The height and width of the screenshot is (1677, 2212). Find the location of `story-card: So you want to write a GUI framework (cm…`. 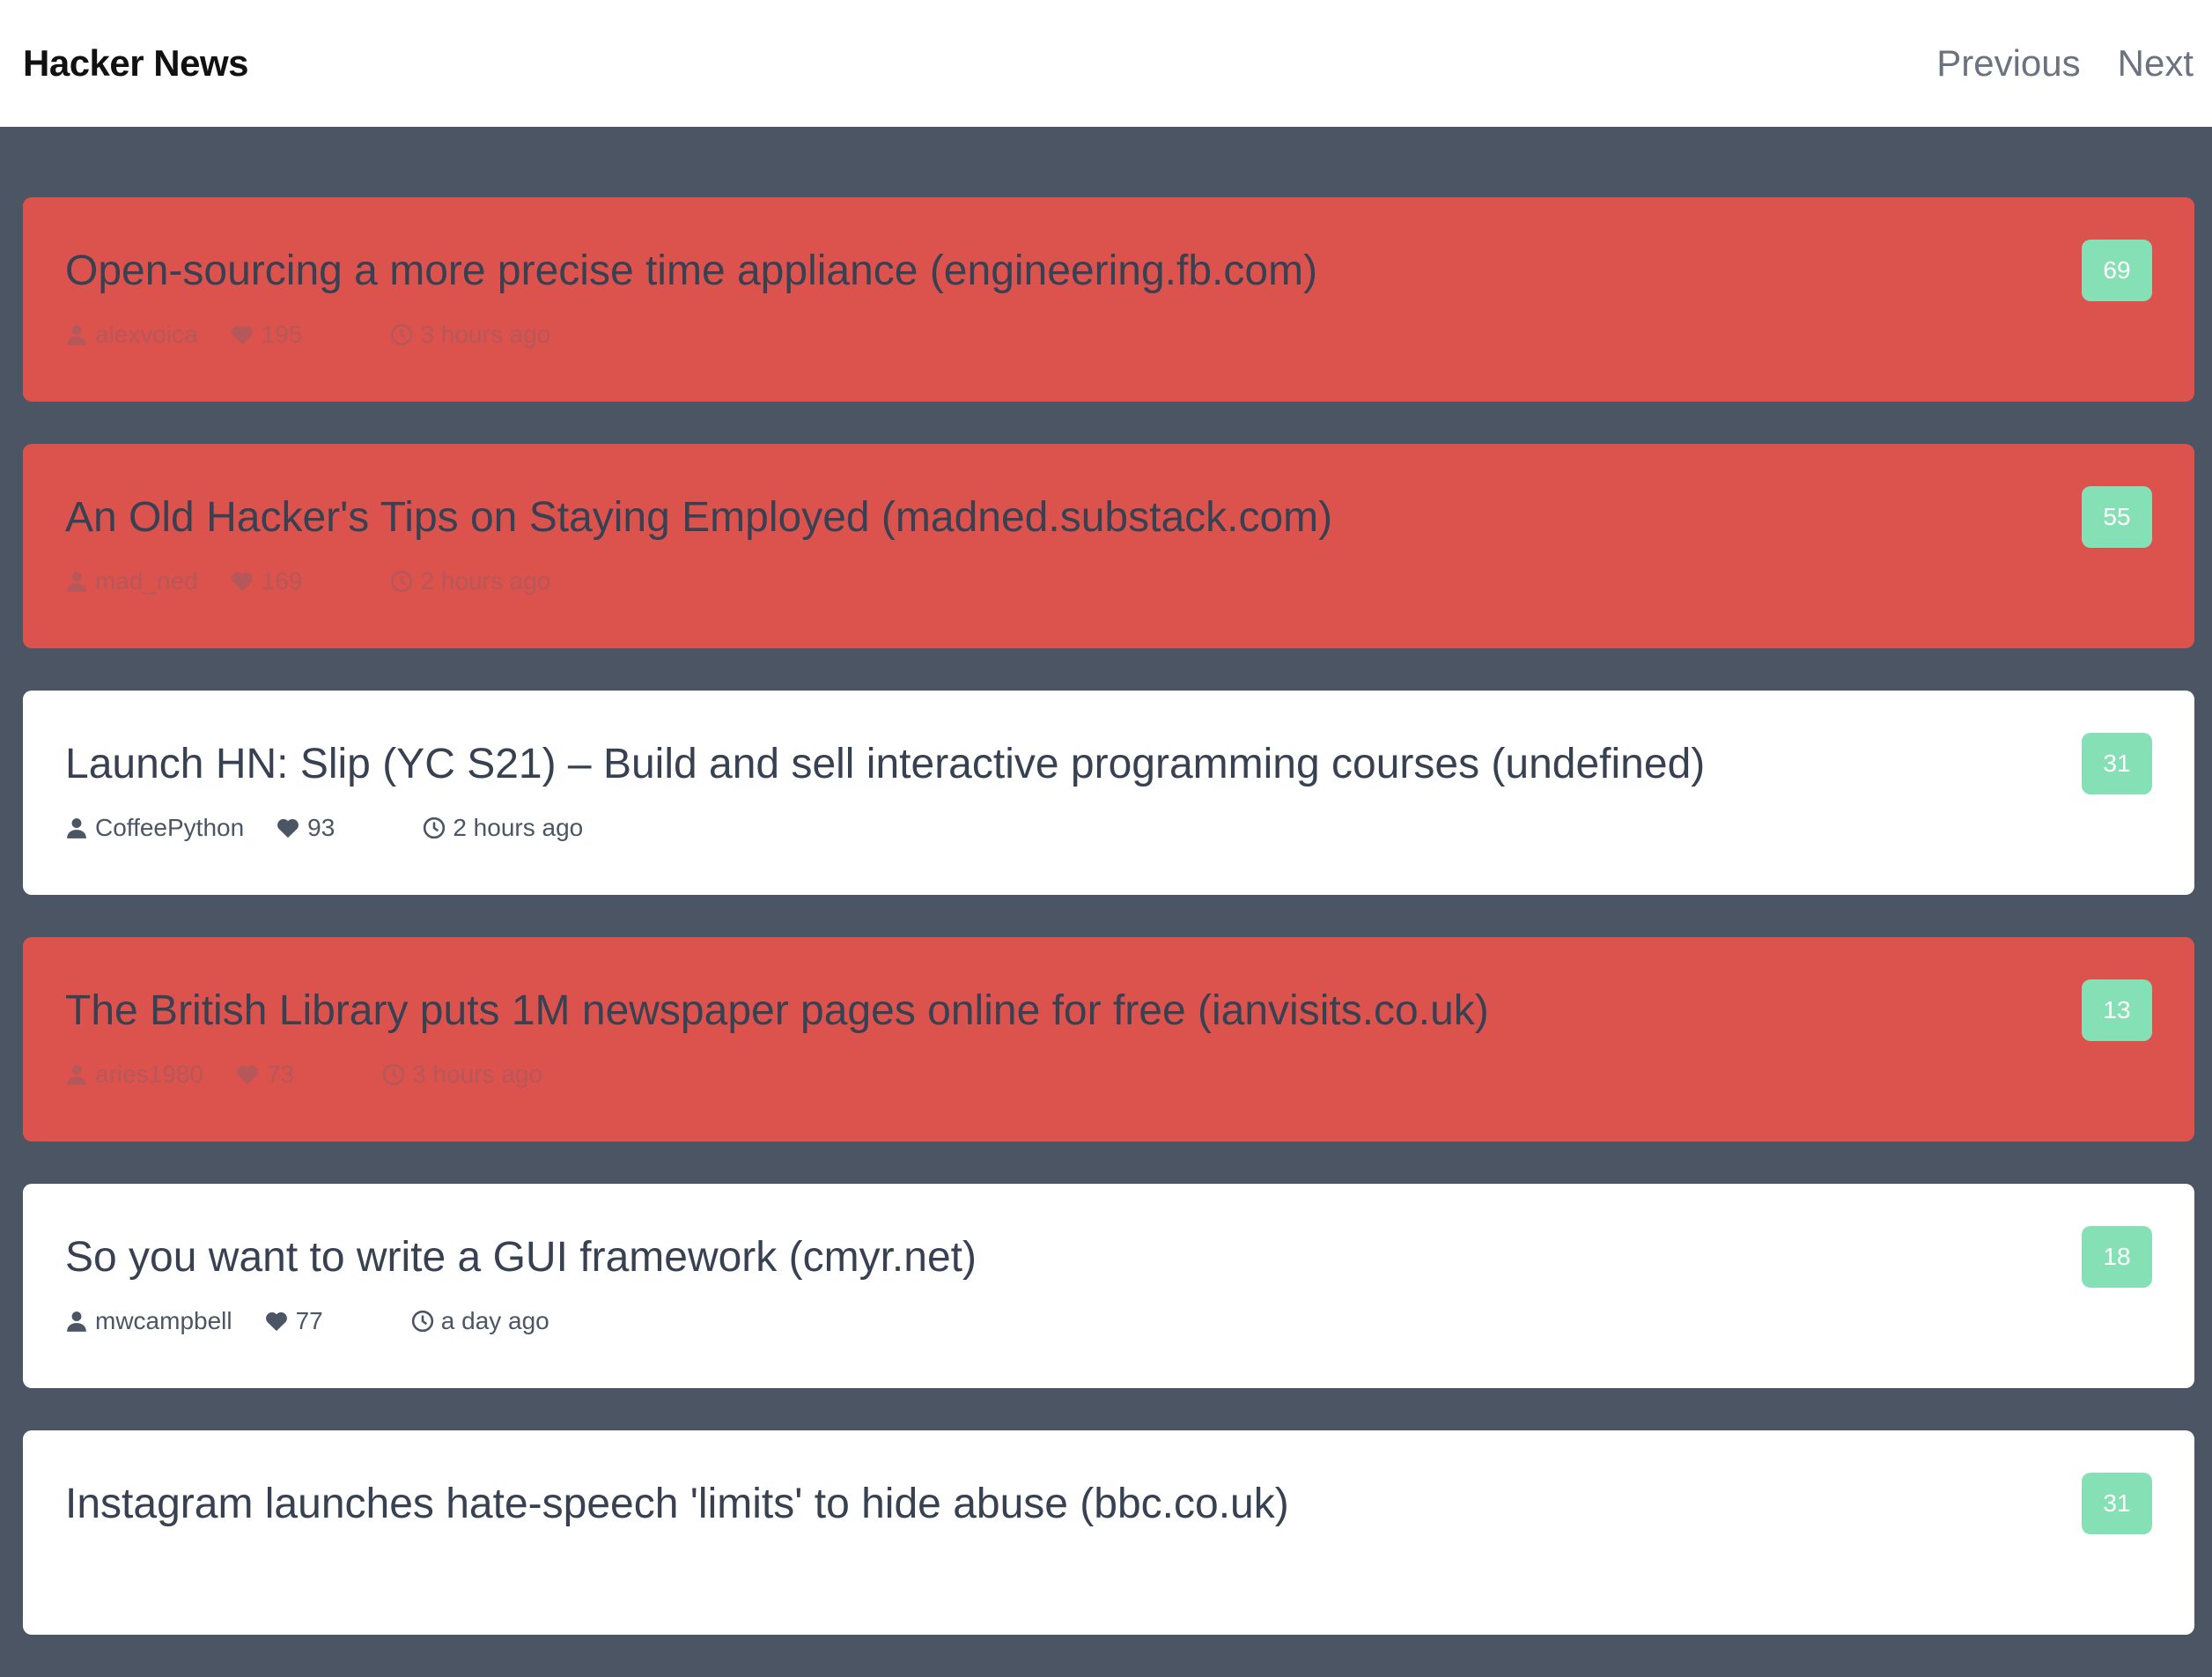

story-card: So you want to write a GUI framework (cm… is located at coordinates (1108, 1286).